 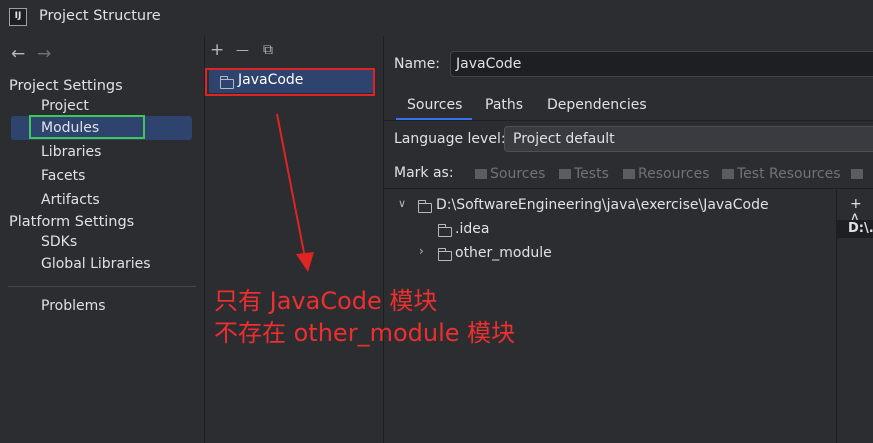 I want to click on forward-arrow-icon: →, so click(x=44, y=54).